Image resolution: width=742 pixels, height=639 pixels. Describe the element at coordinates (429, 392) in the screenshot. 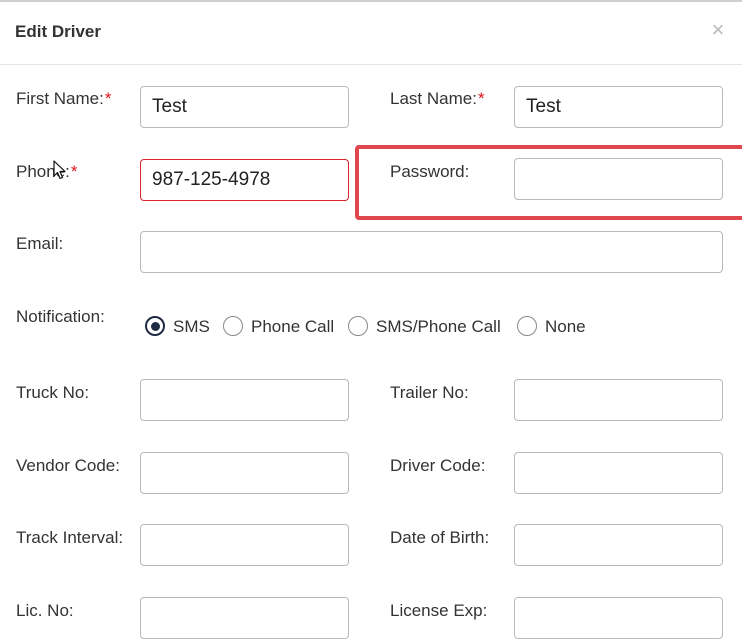

I see `trailer-no-label: Trailer No:` at that location.